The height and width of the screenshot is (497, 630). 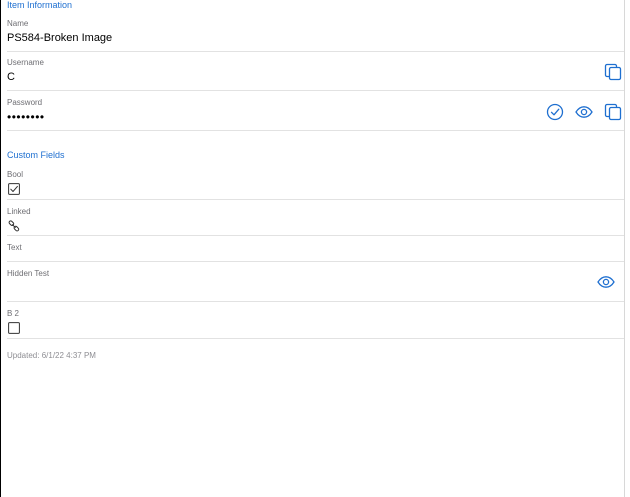 I want to click on linked-row: Linked, so click(x=315, y=218).